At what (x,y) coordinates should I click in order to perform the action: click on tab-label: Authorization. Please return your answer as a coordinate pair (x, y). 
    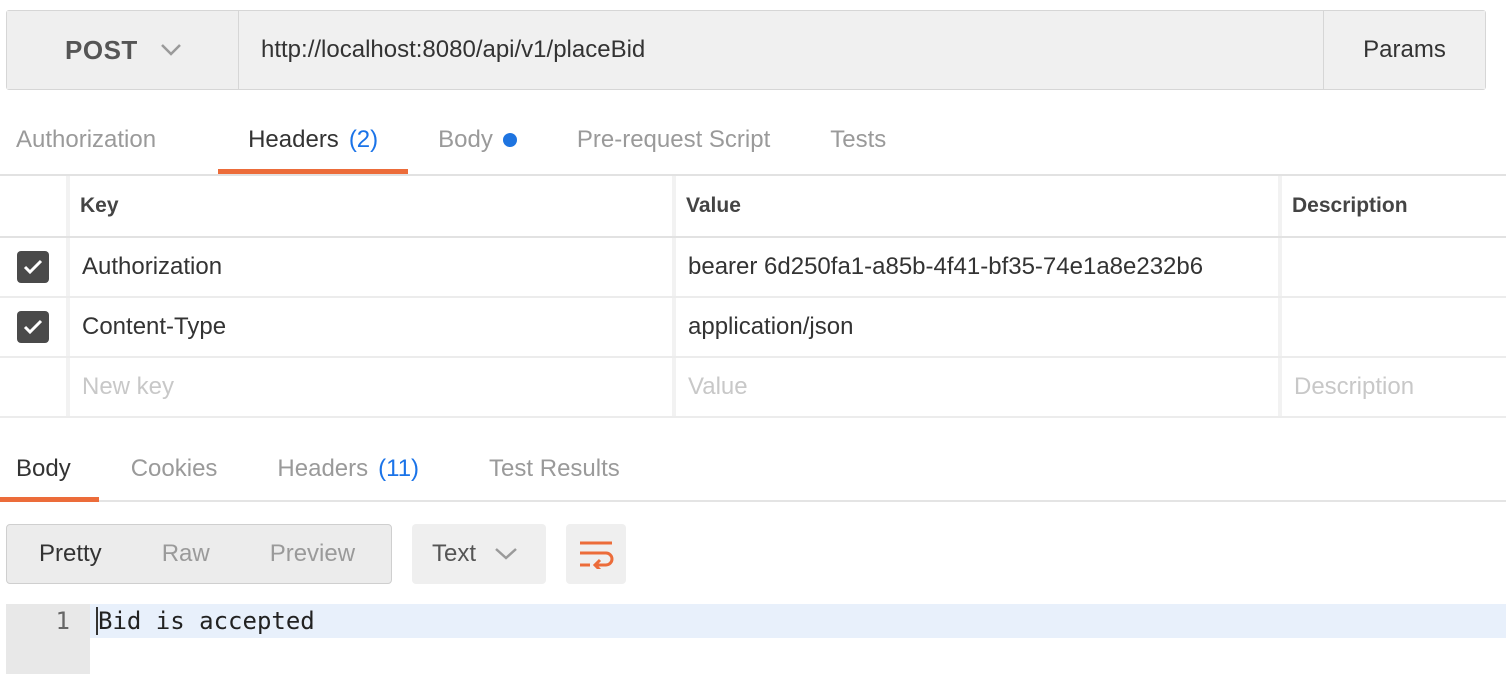
    Looking at the image, I should click on (86, 139).